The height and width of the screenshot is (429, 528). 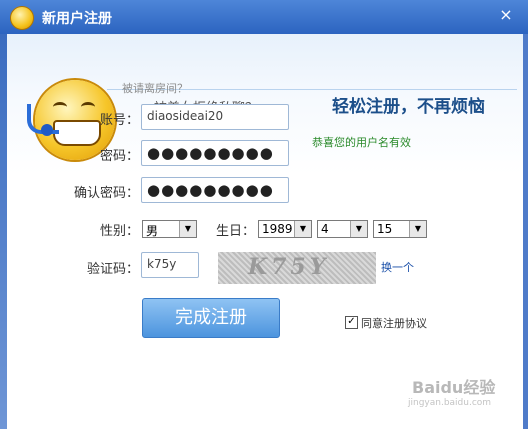 I want to click on password-label: 密码：, so click(x=119, y=156).